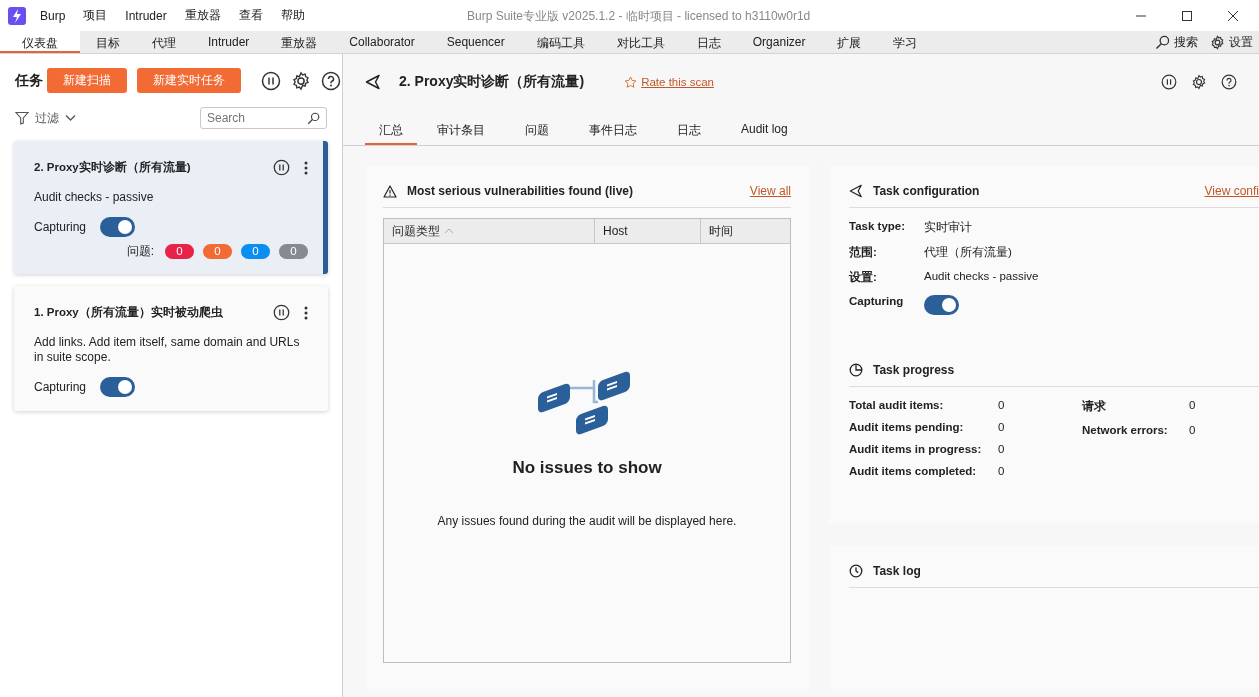 Image resolution: width=1259 pixels, height=697 pixels. I want to click on rate-scan-link: Rate this scan, so click(669, 82).